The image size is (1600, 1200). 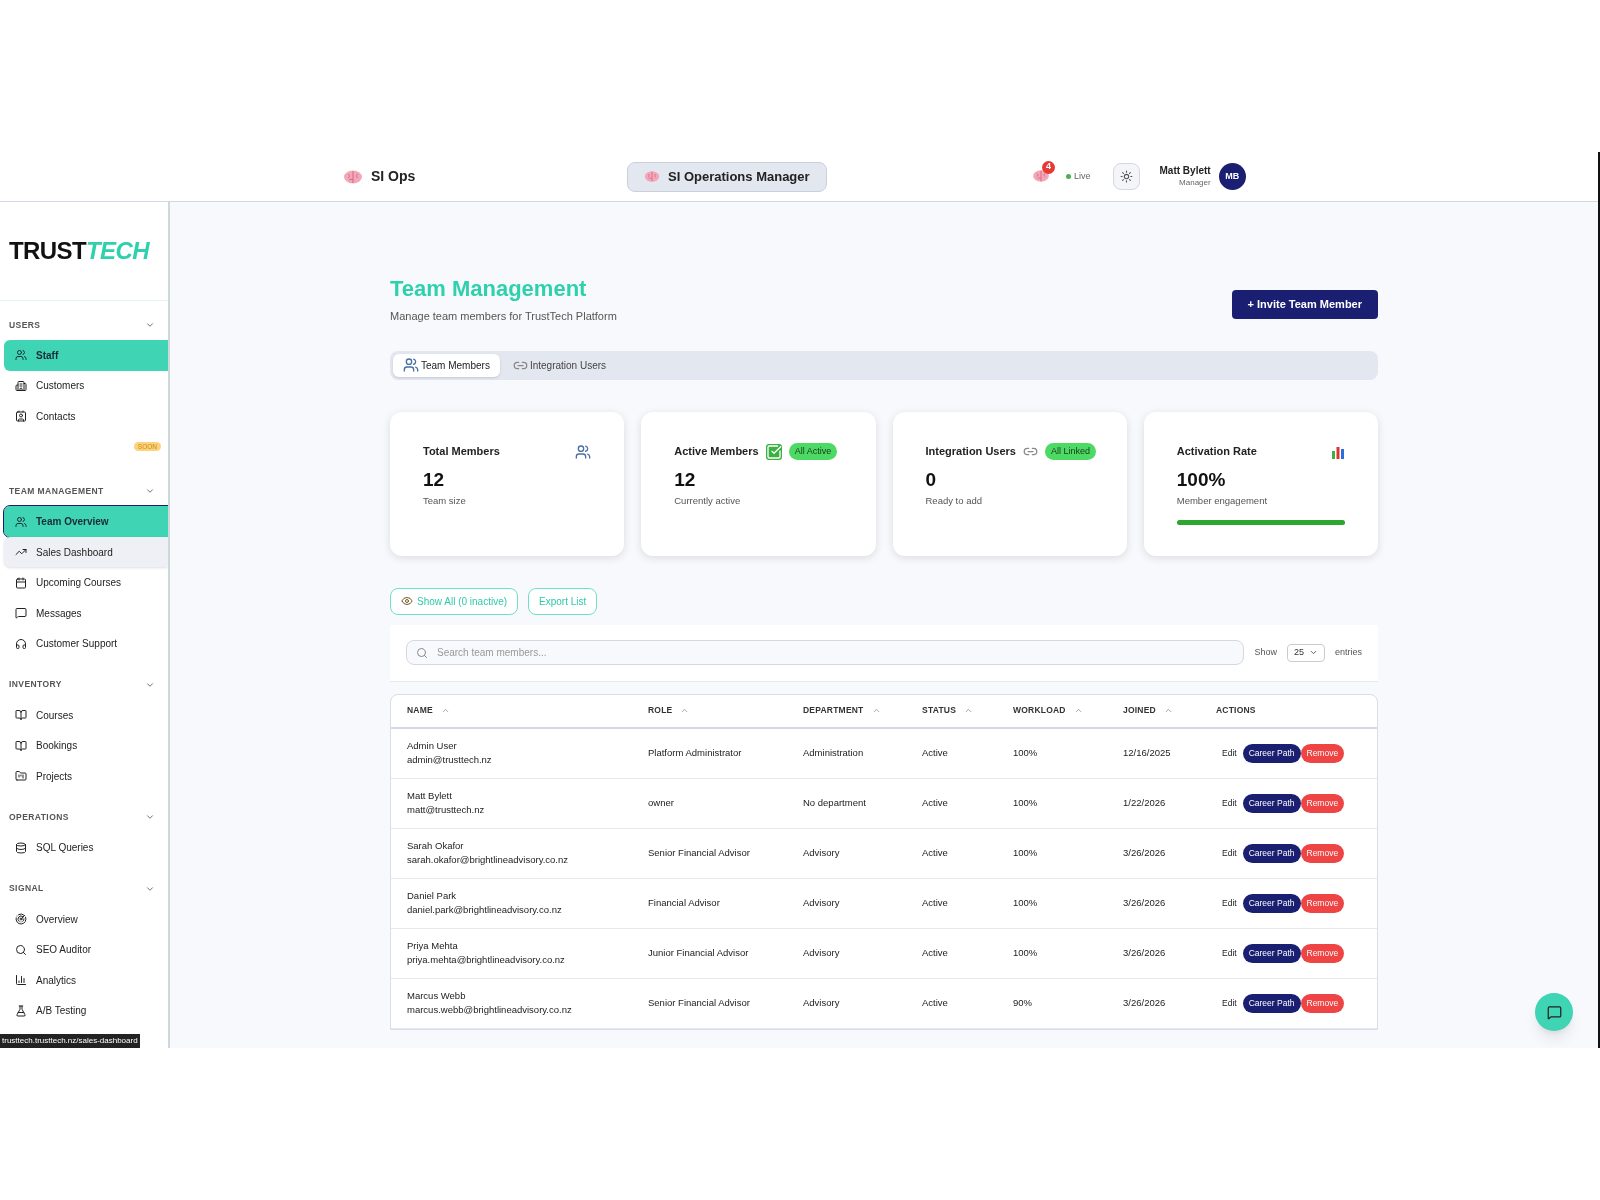 I want to click on nav-item: Contacts, so click(x=86, y=416).